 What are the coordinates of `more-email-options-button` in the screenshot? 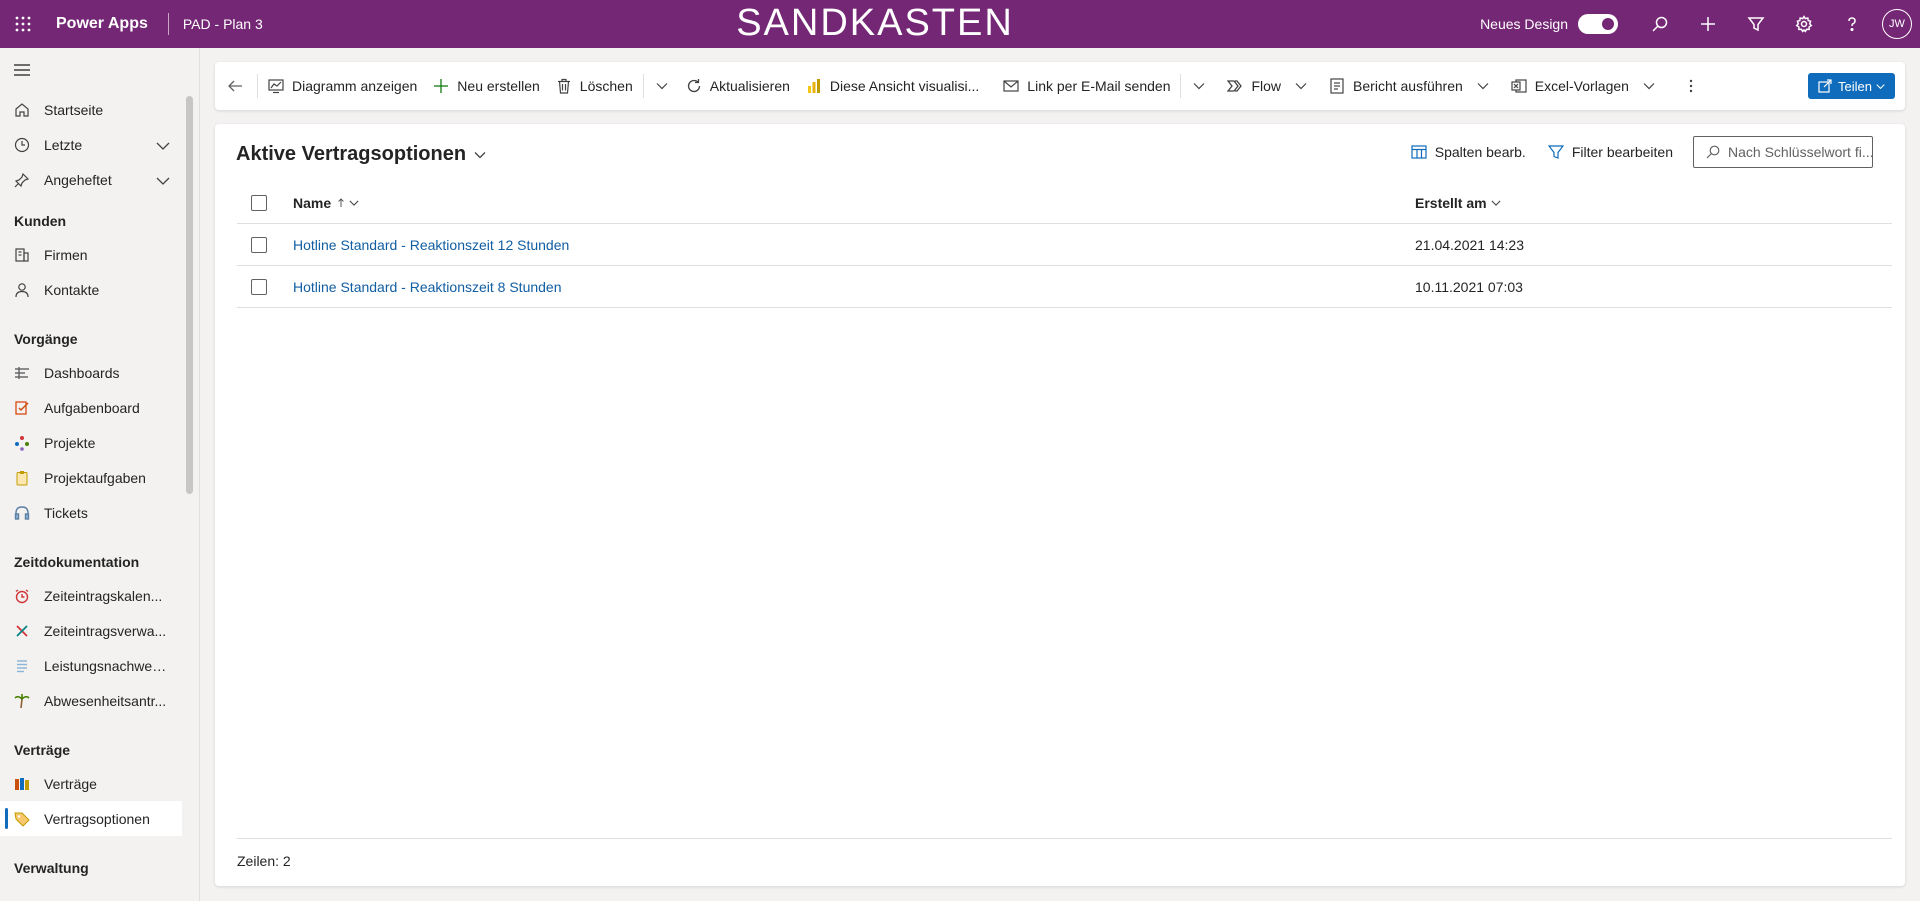 It's located at (1199, 86).